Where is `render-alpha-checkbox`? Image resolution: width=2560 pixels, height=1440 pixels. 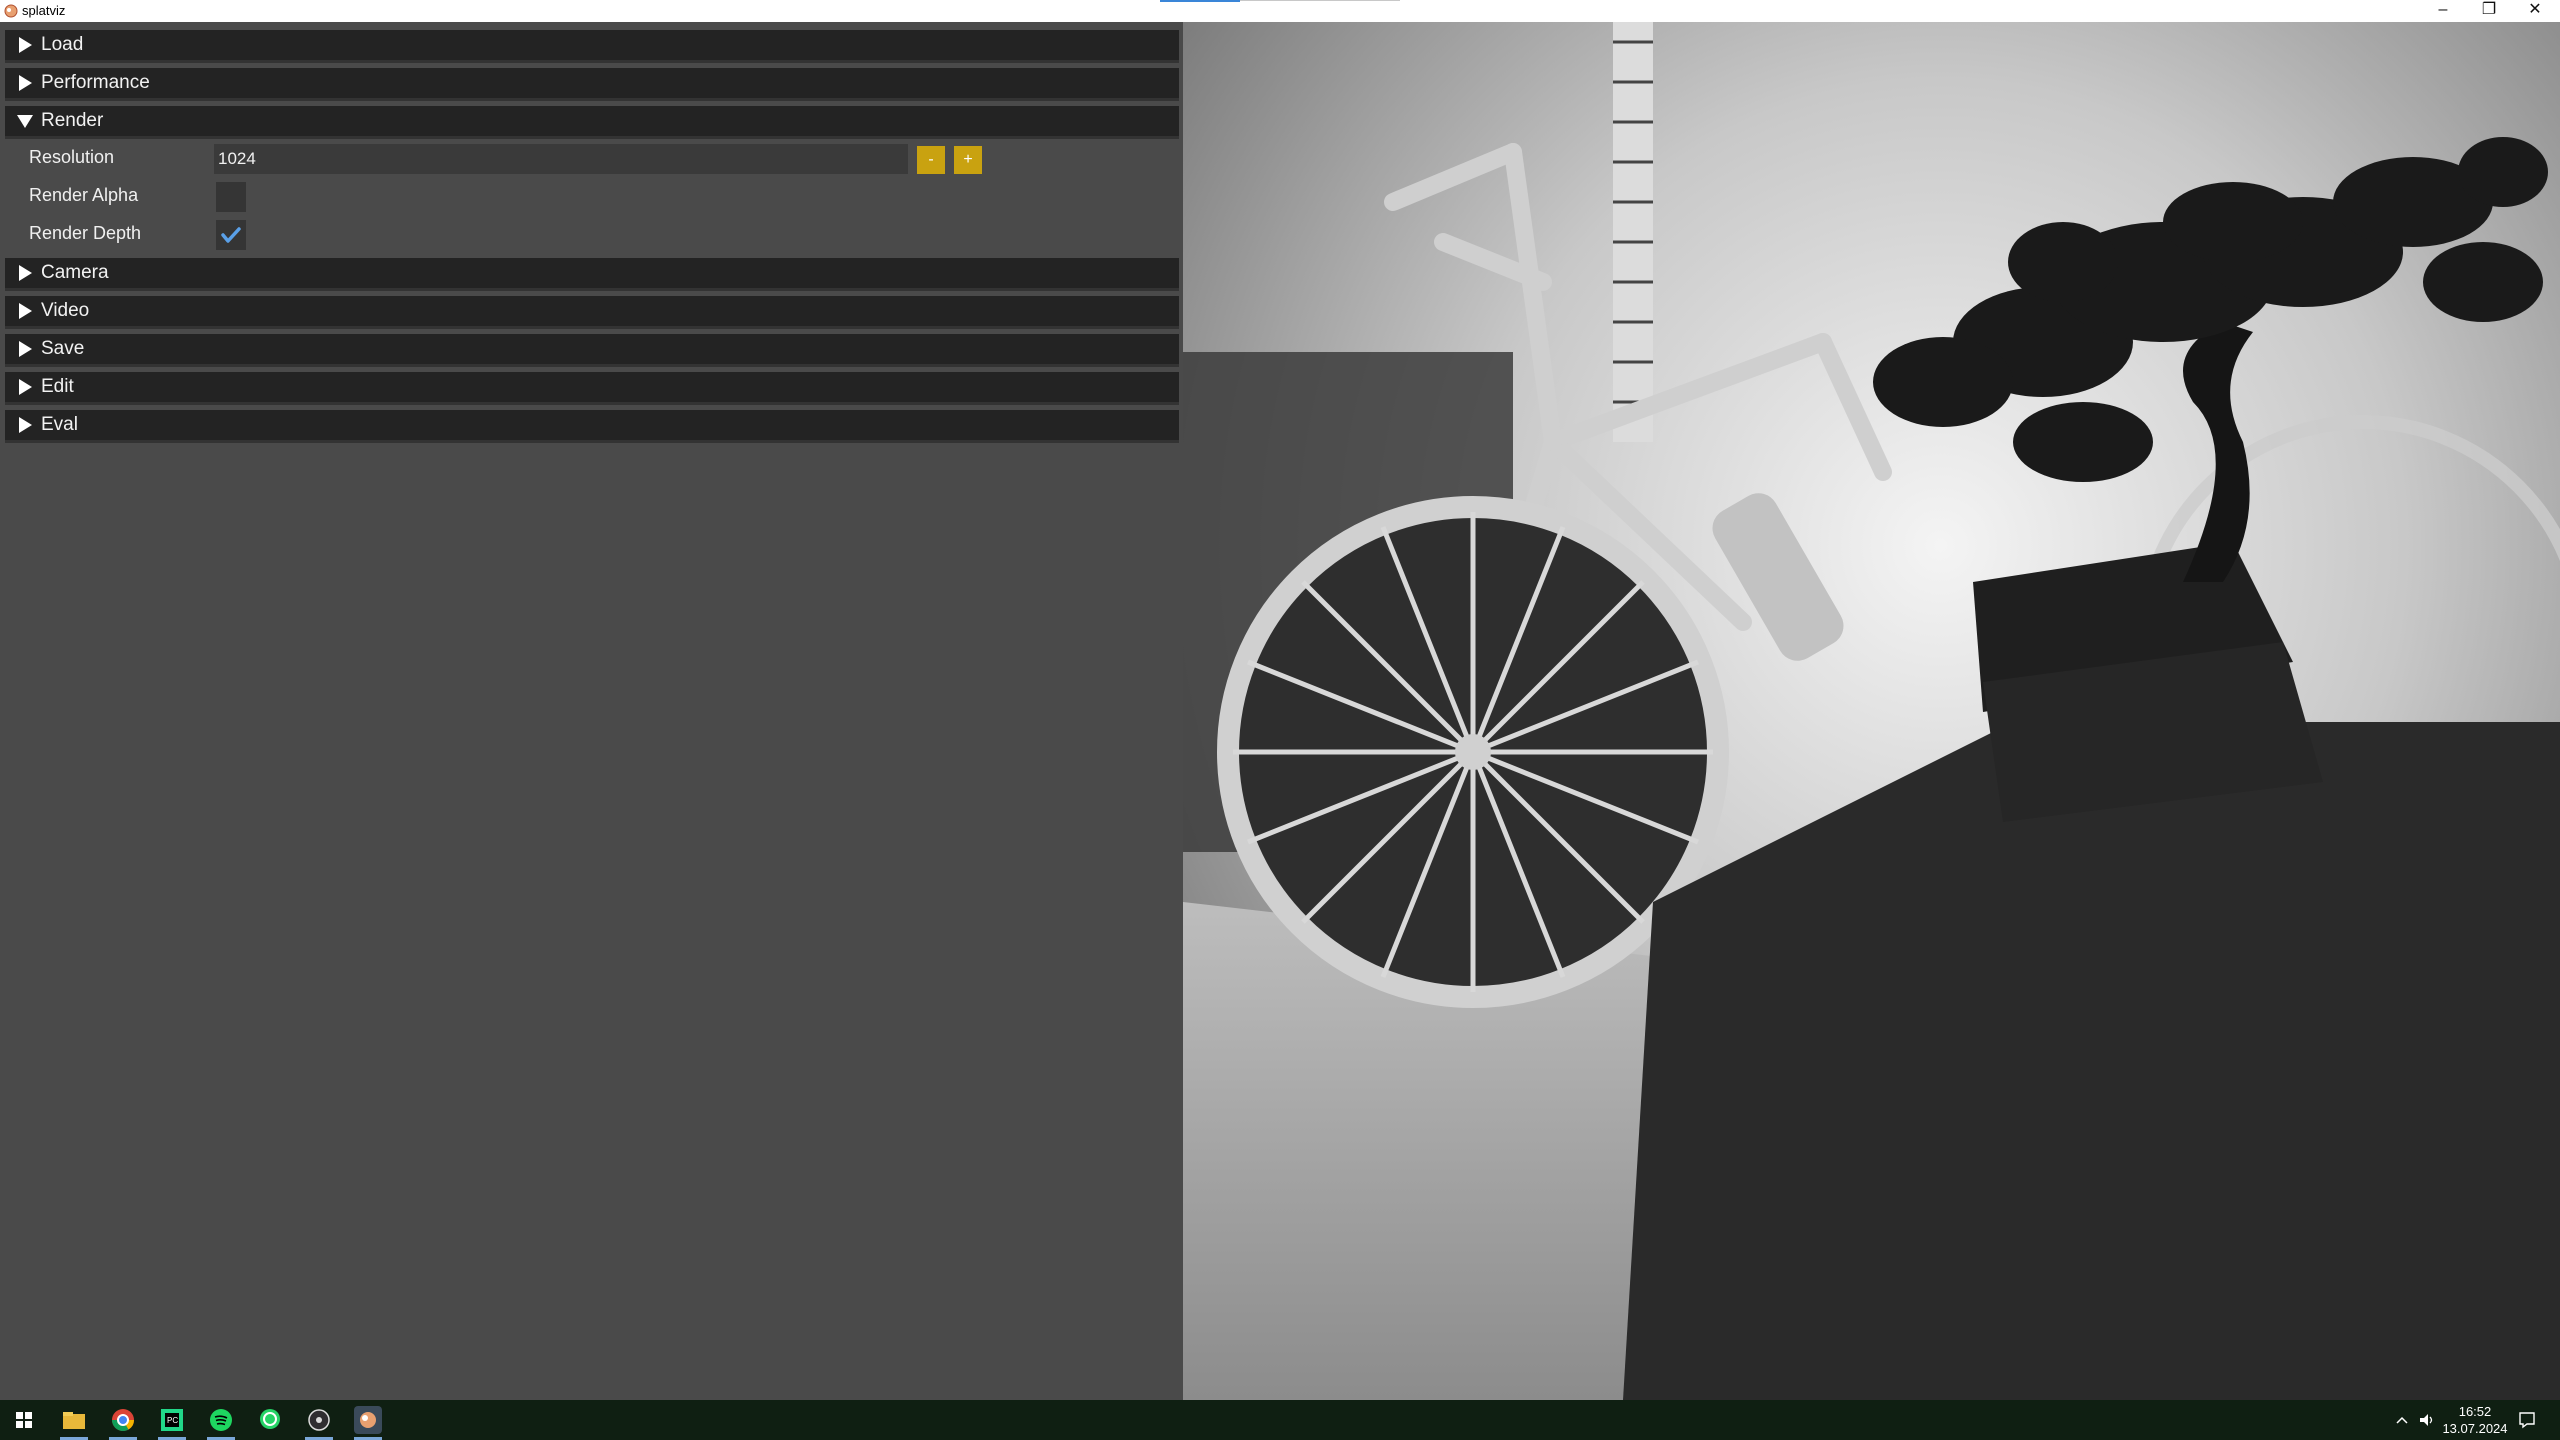
render-alpha-checkbox is located at coordinates (231, 197).